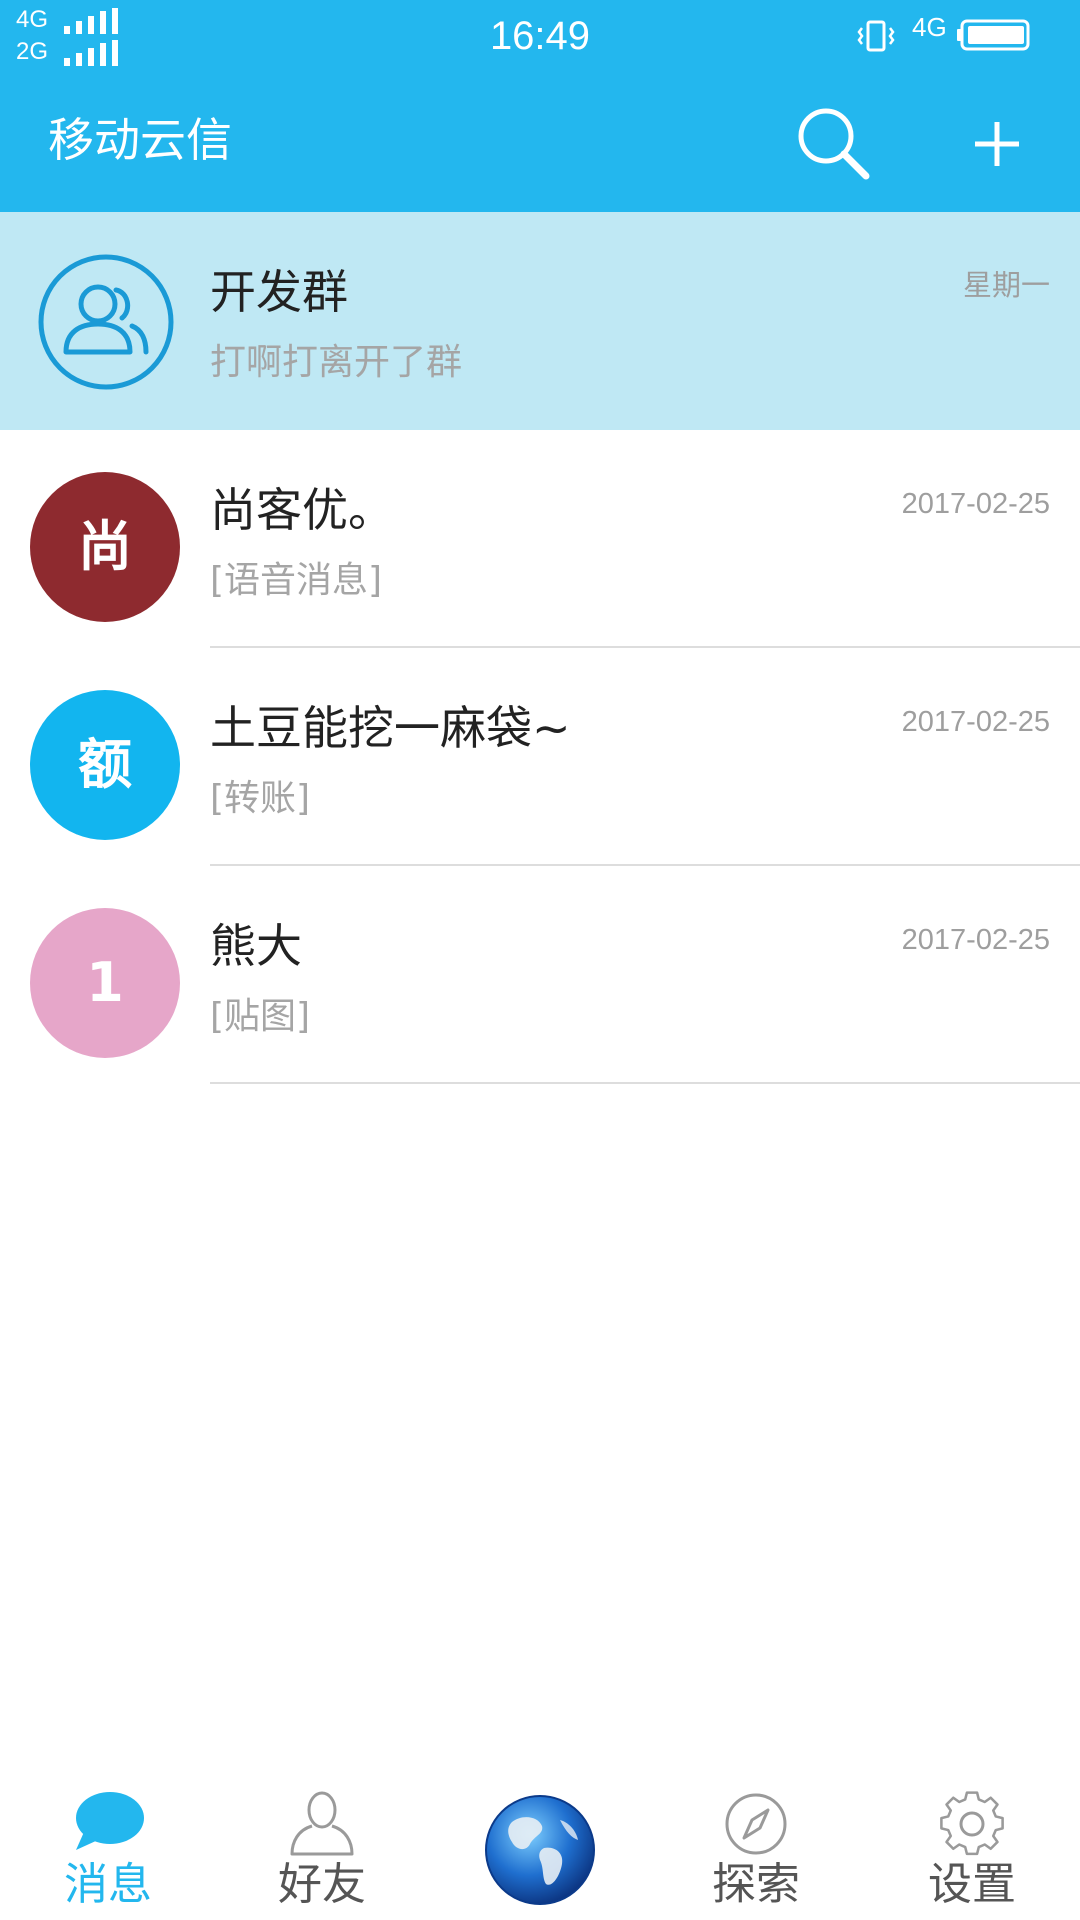 This screenshot has width=1080, height=1920. Describe the element at coordinates (540, 757) in the screenshot. I see `conversation-item: 额 土豆能挖一麻袋~ [转账] 2017-02-25` at that location.